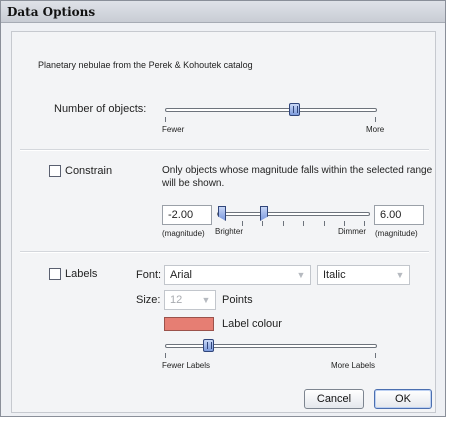 Image resolution: width=452 pixels, height=421 pixels. Describe the element at coordinates (252, 324) in the screenshot. I see `label-colour-label: Label colour` at that location.